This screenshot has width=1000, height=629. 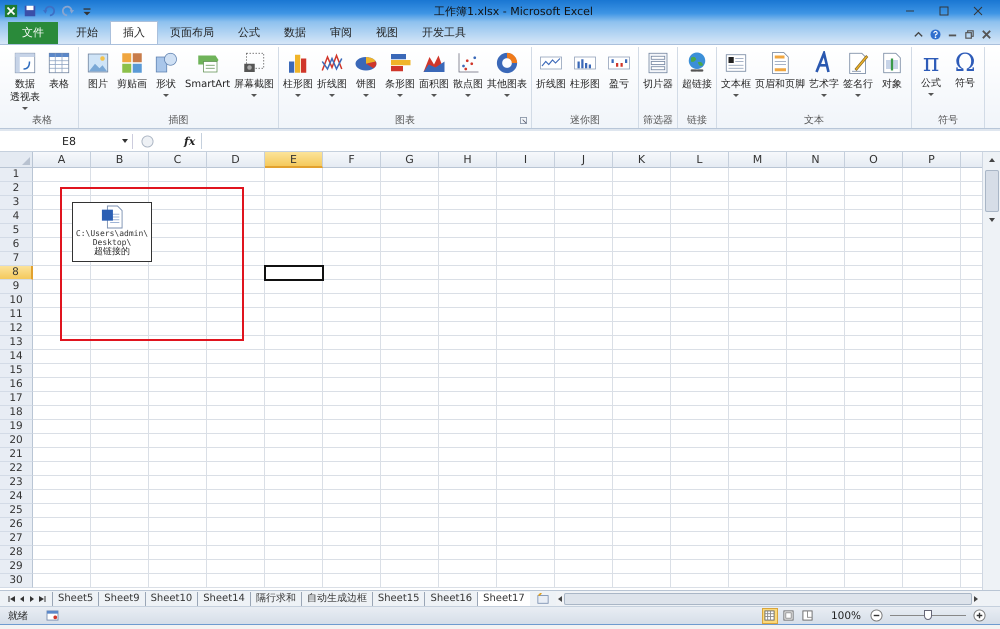 I want to click on ribbon-tab: 公式, so click(x=249, y=33).